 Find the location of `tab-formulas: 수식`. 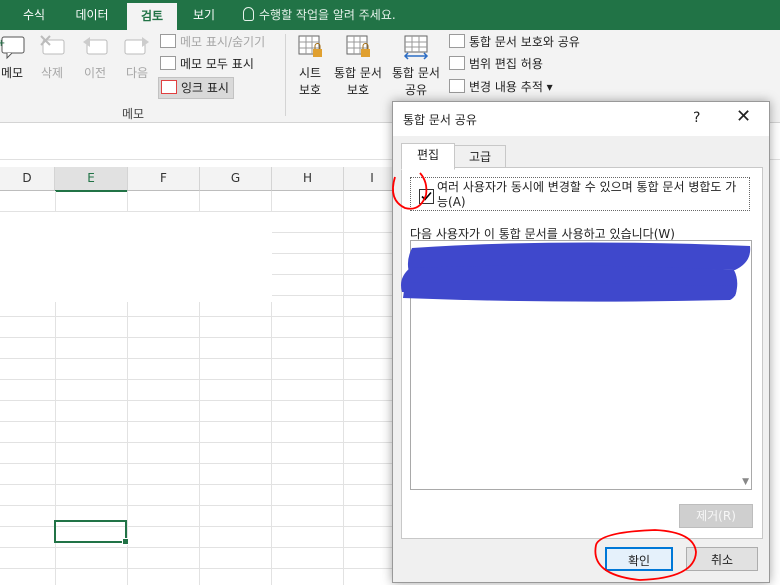

tab-formulas: 수식 is located at coordinates (34, 15).